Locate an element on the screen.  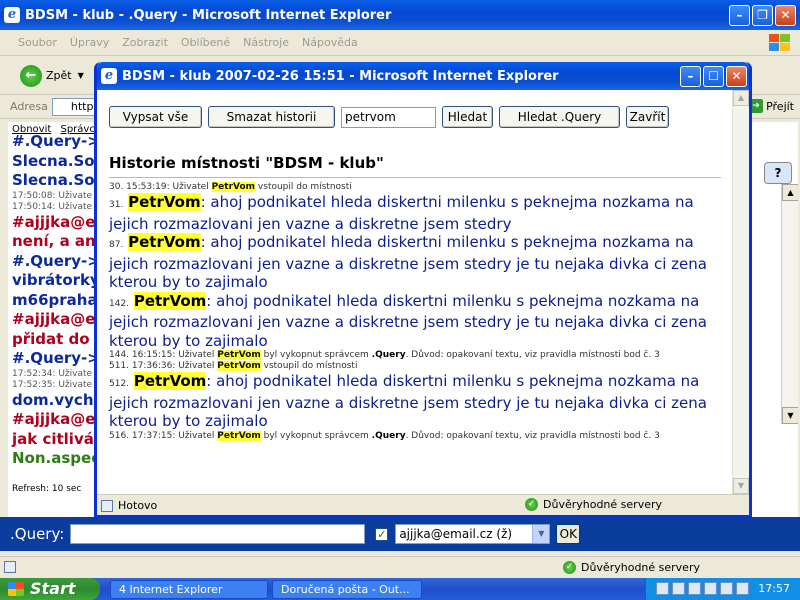
menu-upravy: Úpravy is located at coordinates (89, 42).